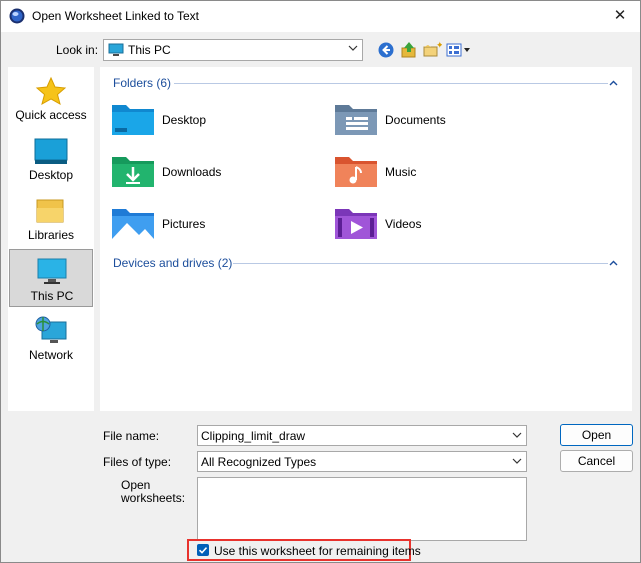 This screenshot has width=641, height=563. What do you see at coordinates (444, 173) in the screenshot?
I see `folder-music: Music` at bounding box center [444, 173].